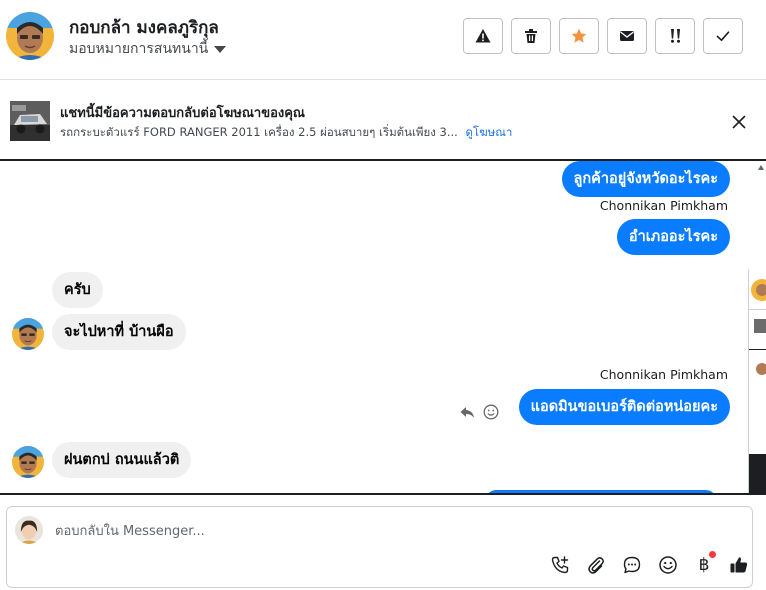  What do you see at coordinates (624, 407) in the screenshot?
I see `message-outgoing: แอดมินขอเบอร์ติดต่อหน่อยคะ` at bounding box center [624, 407].